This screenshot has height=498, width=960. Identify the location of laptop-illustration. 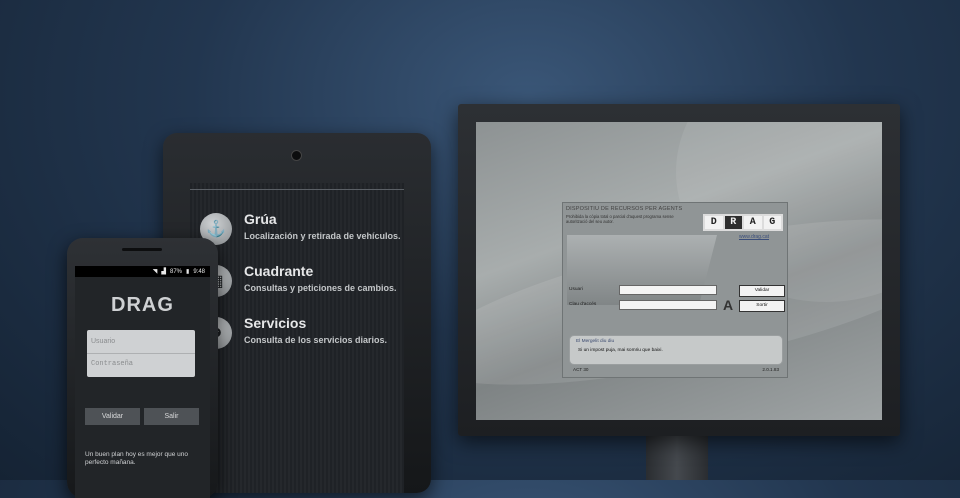
(642, 270).